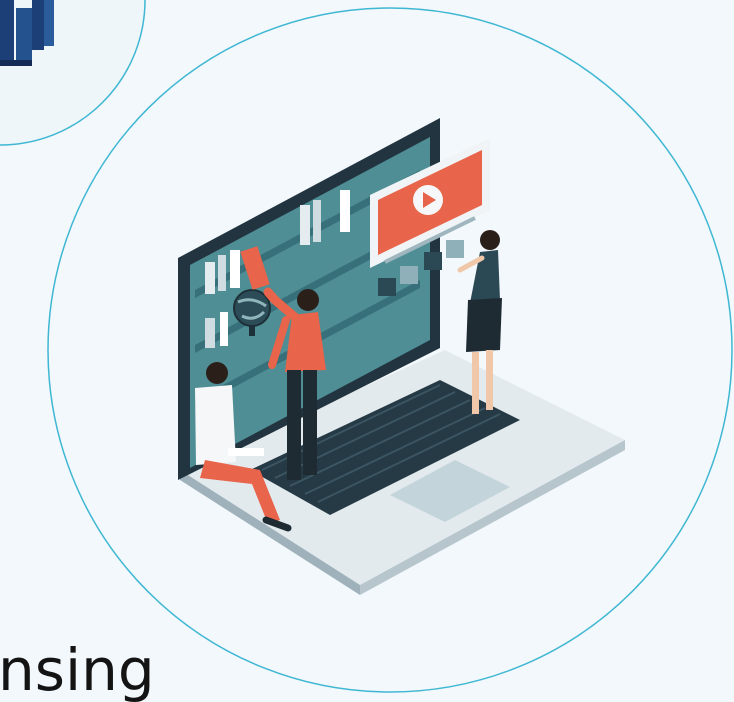  Describe the element at coordinates (77, 669) in the screenshot. I see `caption-partial: nsing` at that location.